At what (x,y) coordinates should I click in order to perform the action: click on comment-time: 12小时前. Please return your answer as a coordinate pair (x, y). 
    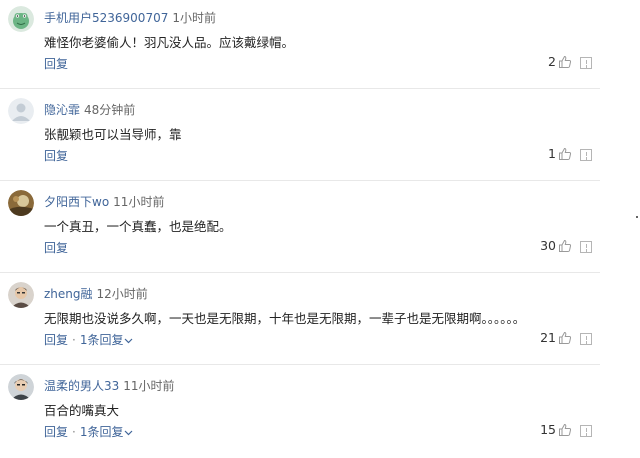
    Looking at the image, I should click on (122, 294).